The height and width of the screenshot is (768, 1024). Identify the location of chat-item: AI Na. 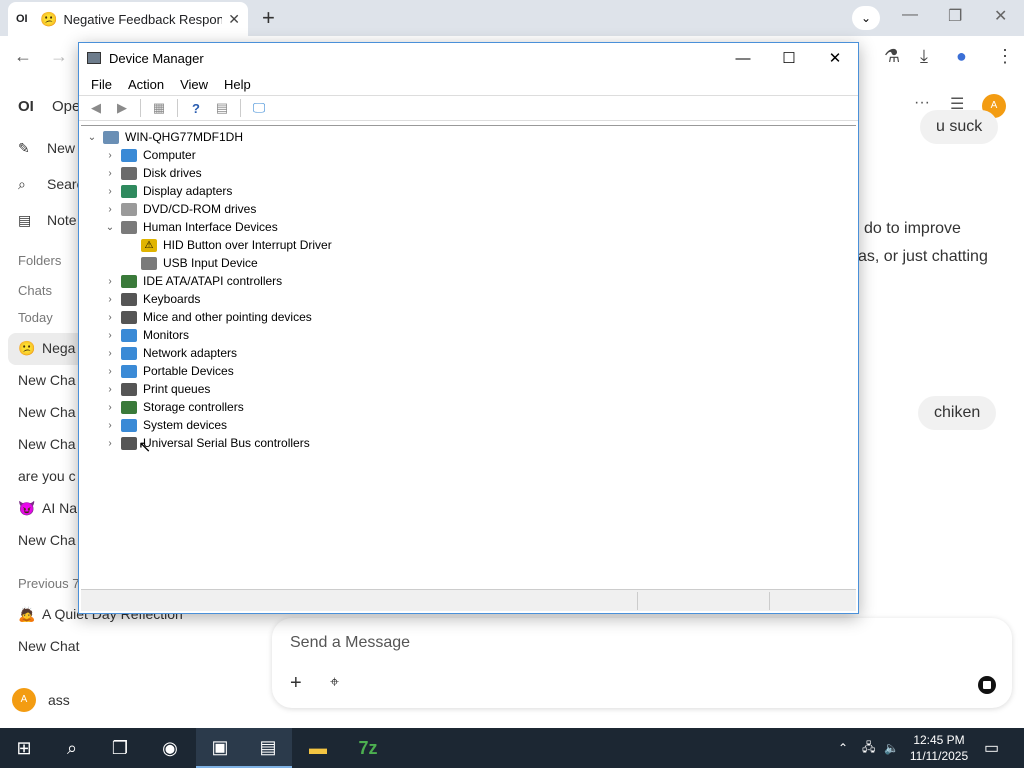
(59, 508).